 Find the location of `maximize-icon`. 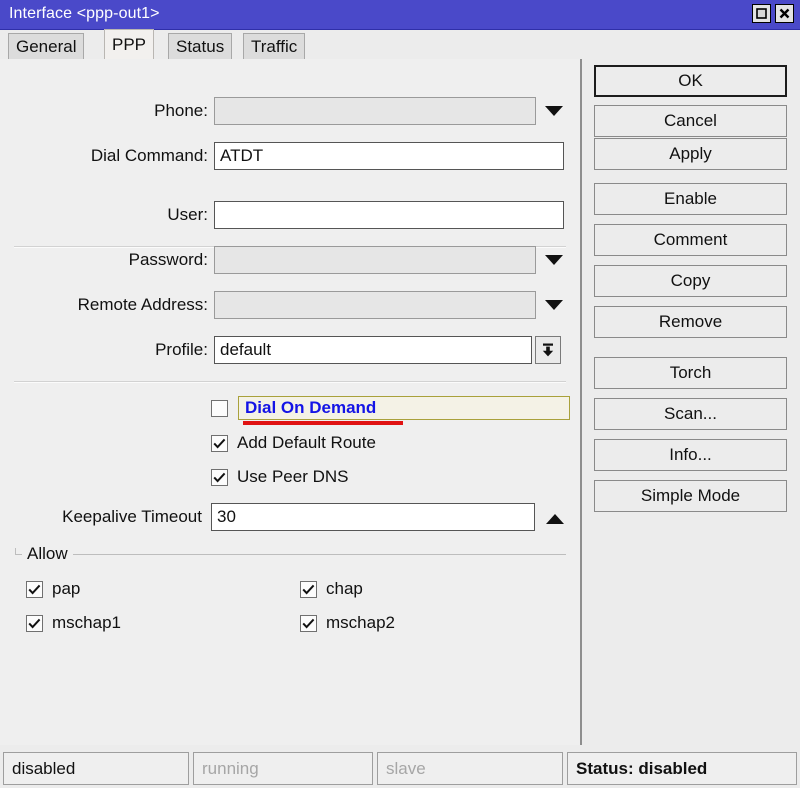

maximize-icon is located at coordinates (761, 13).